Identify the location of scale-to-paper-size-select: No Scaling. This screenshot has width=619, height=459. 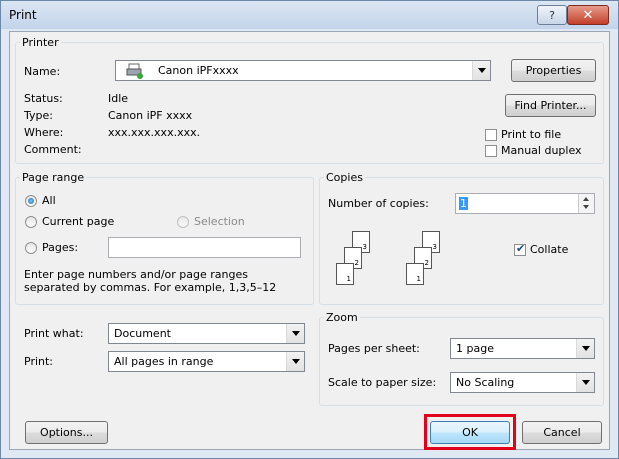
(522, 382).